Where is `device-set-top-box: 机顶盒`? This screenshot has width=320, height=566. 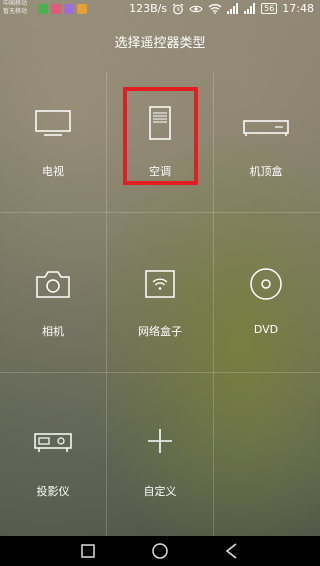
device-set-top-box: 机顶盒 is located at coordinates (266, 145).